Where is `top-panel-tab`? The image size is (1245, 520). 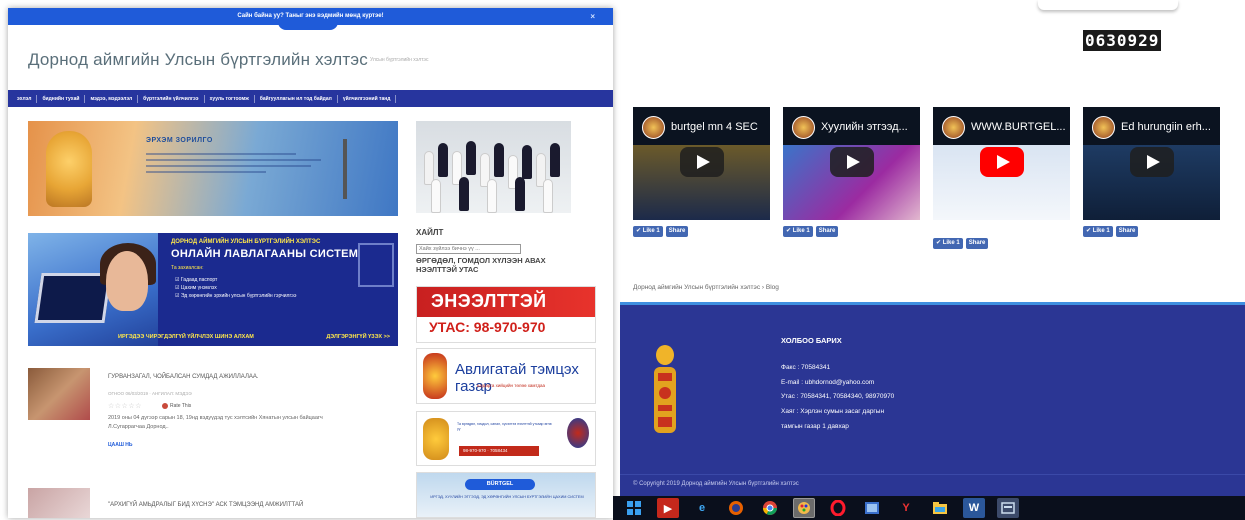 top-panel-tab is located at coordinates (1108, 5).